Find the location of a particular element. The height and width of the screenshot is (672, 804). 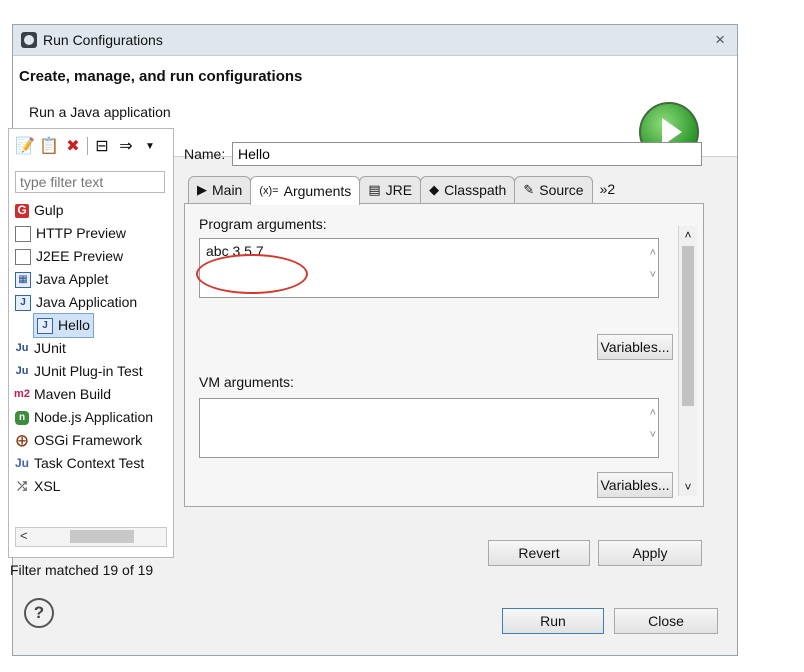

tree-item-junit: Ju JUnit is located at coordinates (92, 348).